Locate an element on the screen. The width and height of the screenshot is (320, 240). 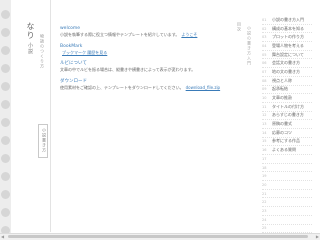
section-body: 小説を執筆する際に役立つ情報やテンプレートを紹介しています。 ようこそ is located at coordinates (143, 35).